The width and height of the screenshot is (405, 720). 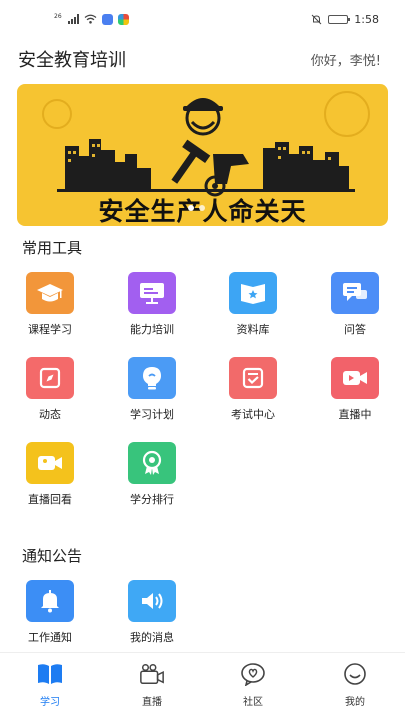 What do you see at coordinates (199, 59) in the screenshot?
I see `app-header: 安全教育培训 你好，李悦!` at bounding box center [199, 59].